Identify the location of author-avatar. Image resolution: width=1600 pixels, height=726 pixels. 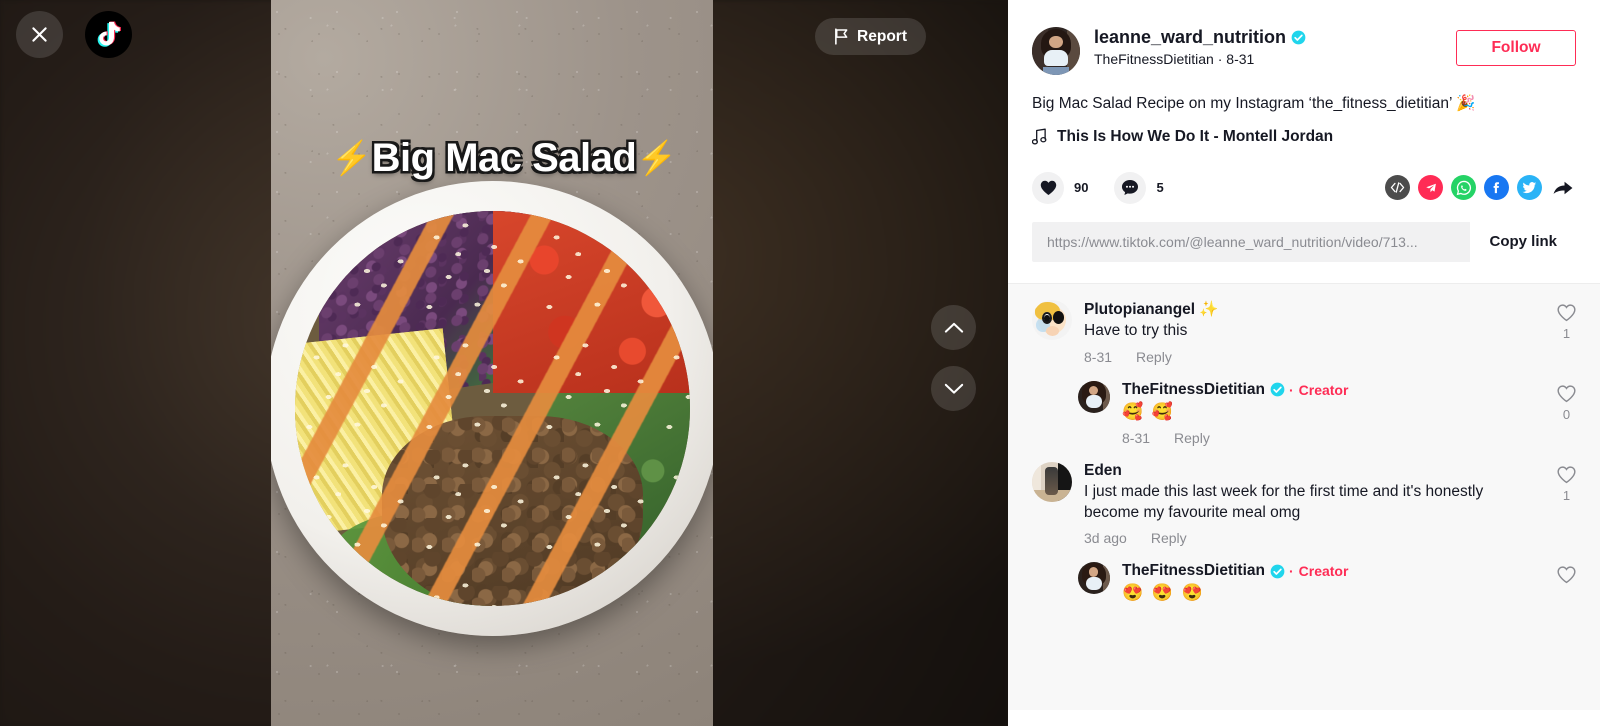
(1056, 51).